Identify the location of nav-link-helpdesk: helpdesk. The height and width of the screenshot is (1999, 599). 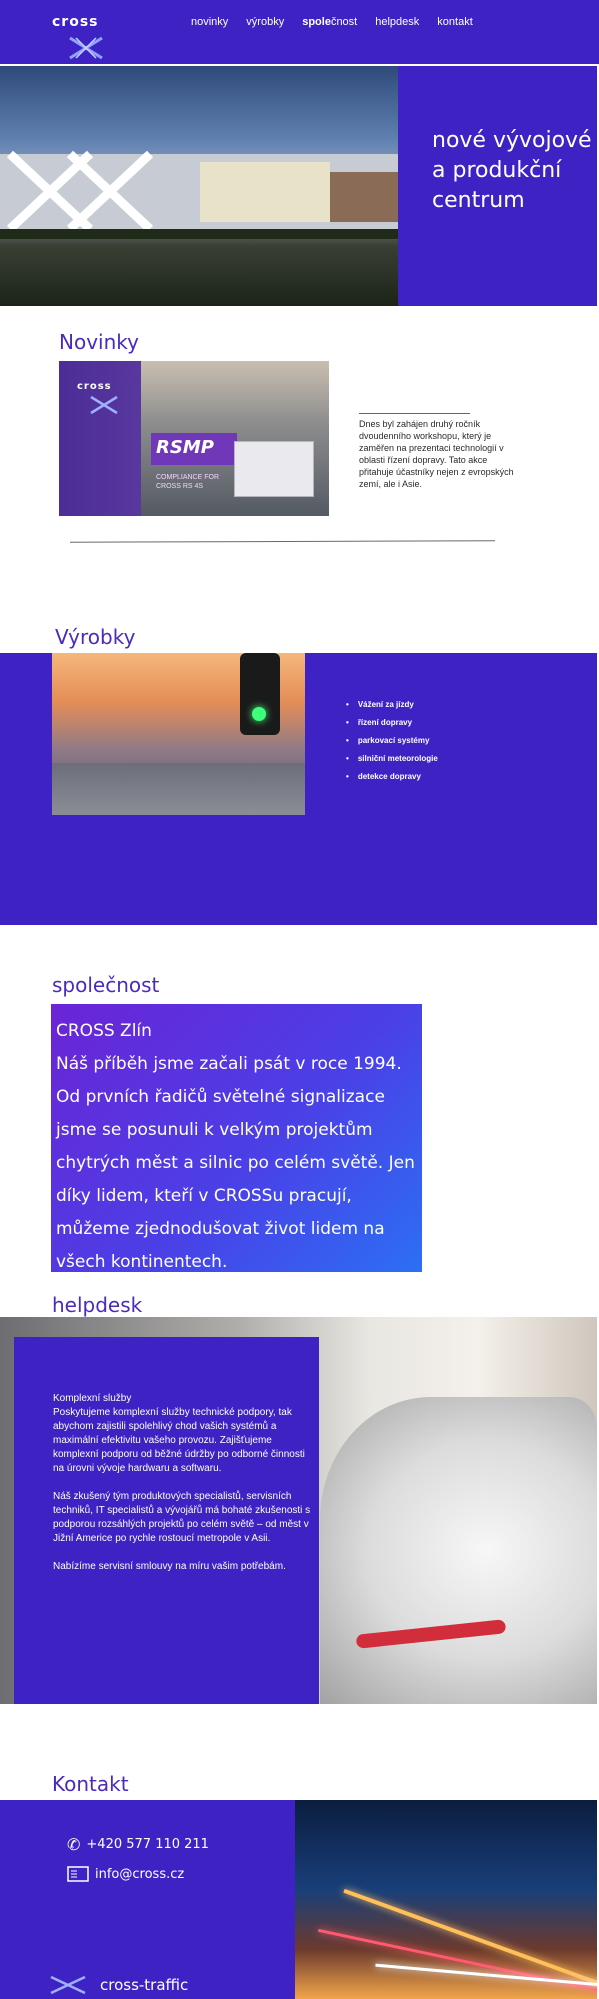
(397, 22).